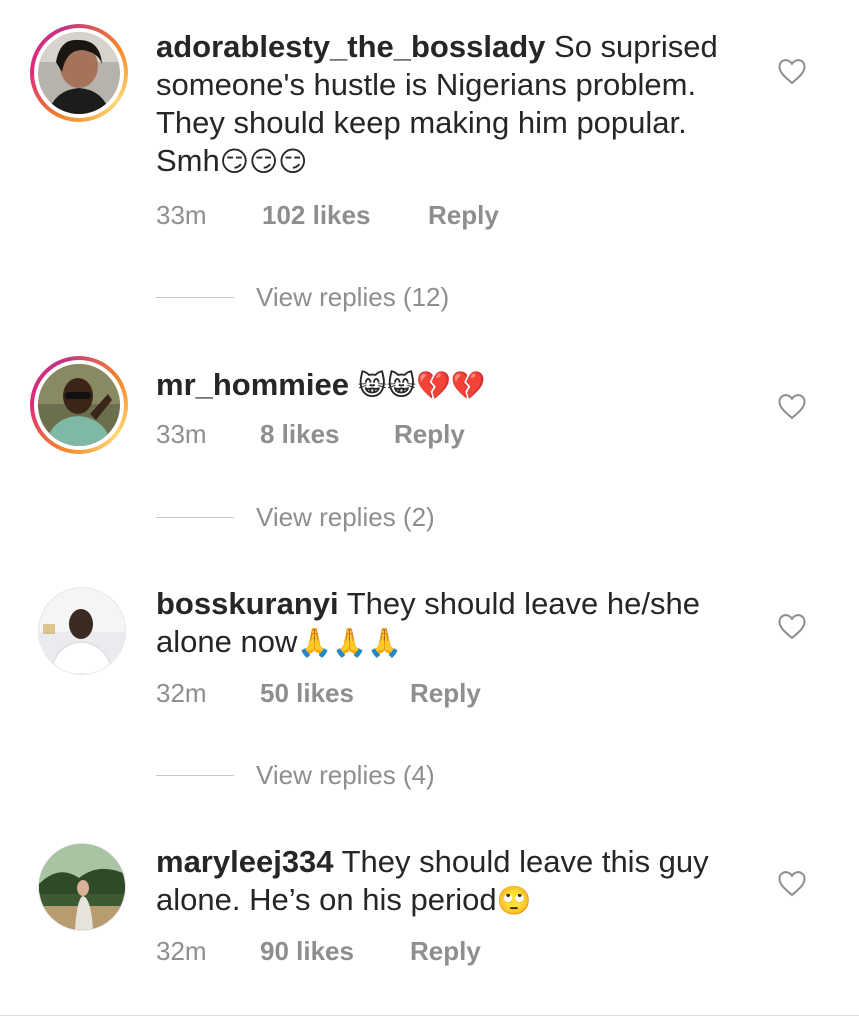  I want to click on comment-likes: 8 likes, so click(300, 434).